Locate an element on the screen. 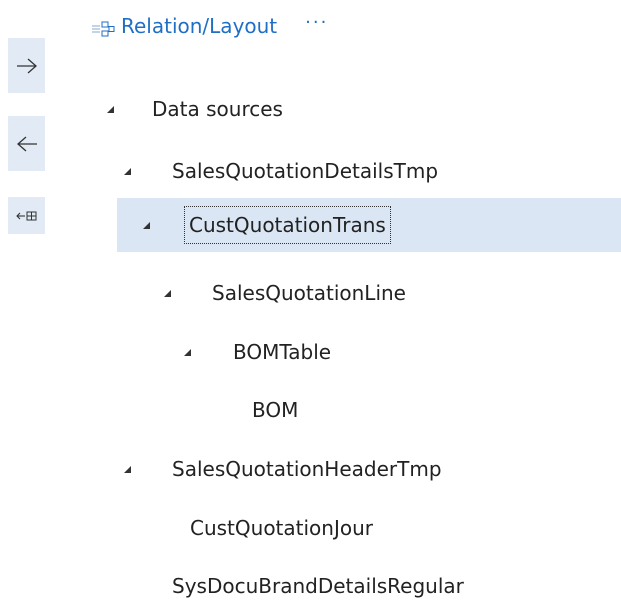 This screenshot has width=621, height=608. tree-node-label: SalesQuotationLine is located at coordinates (309, 293).